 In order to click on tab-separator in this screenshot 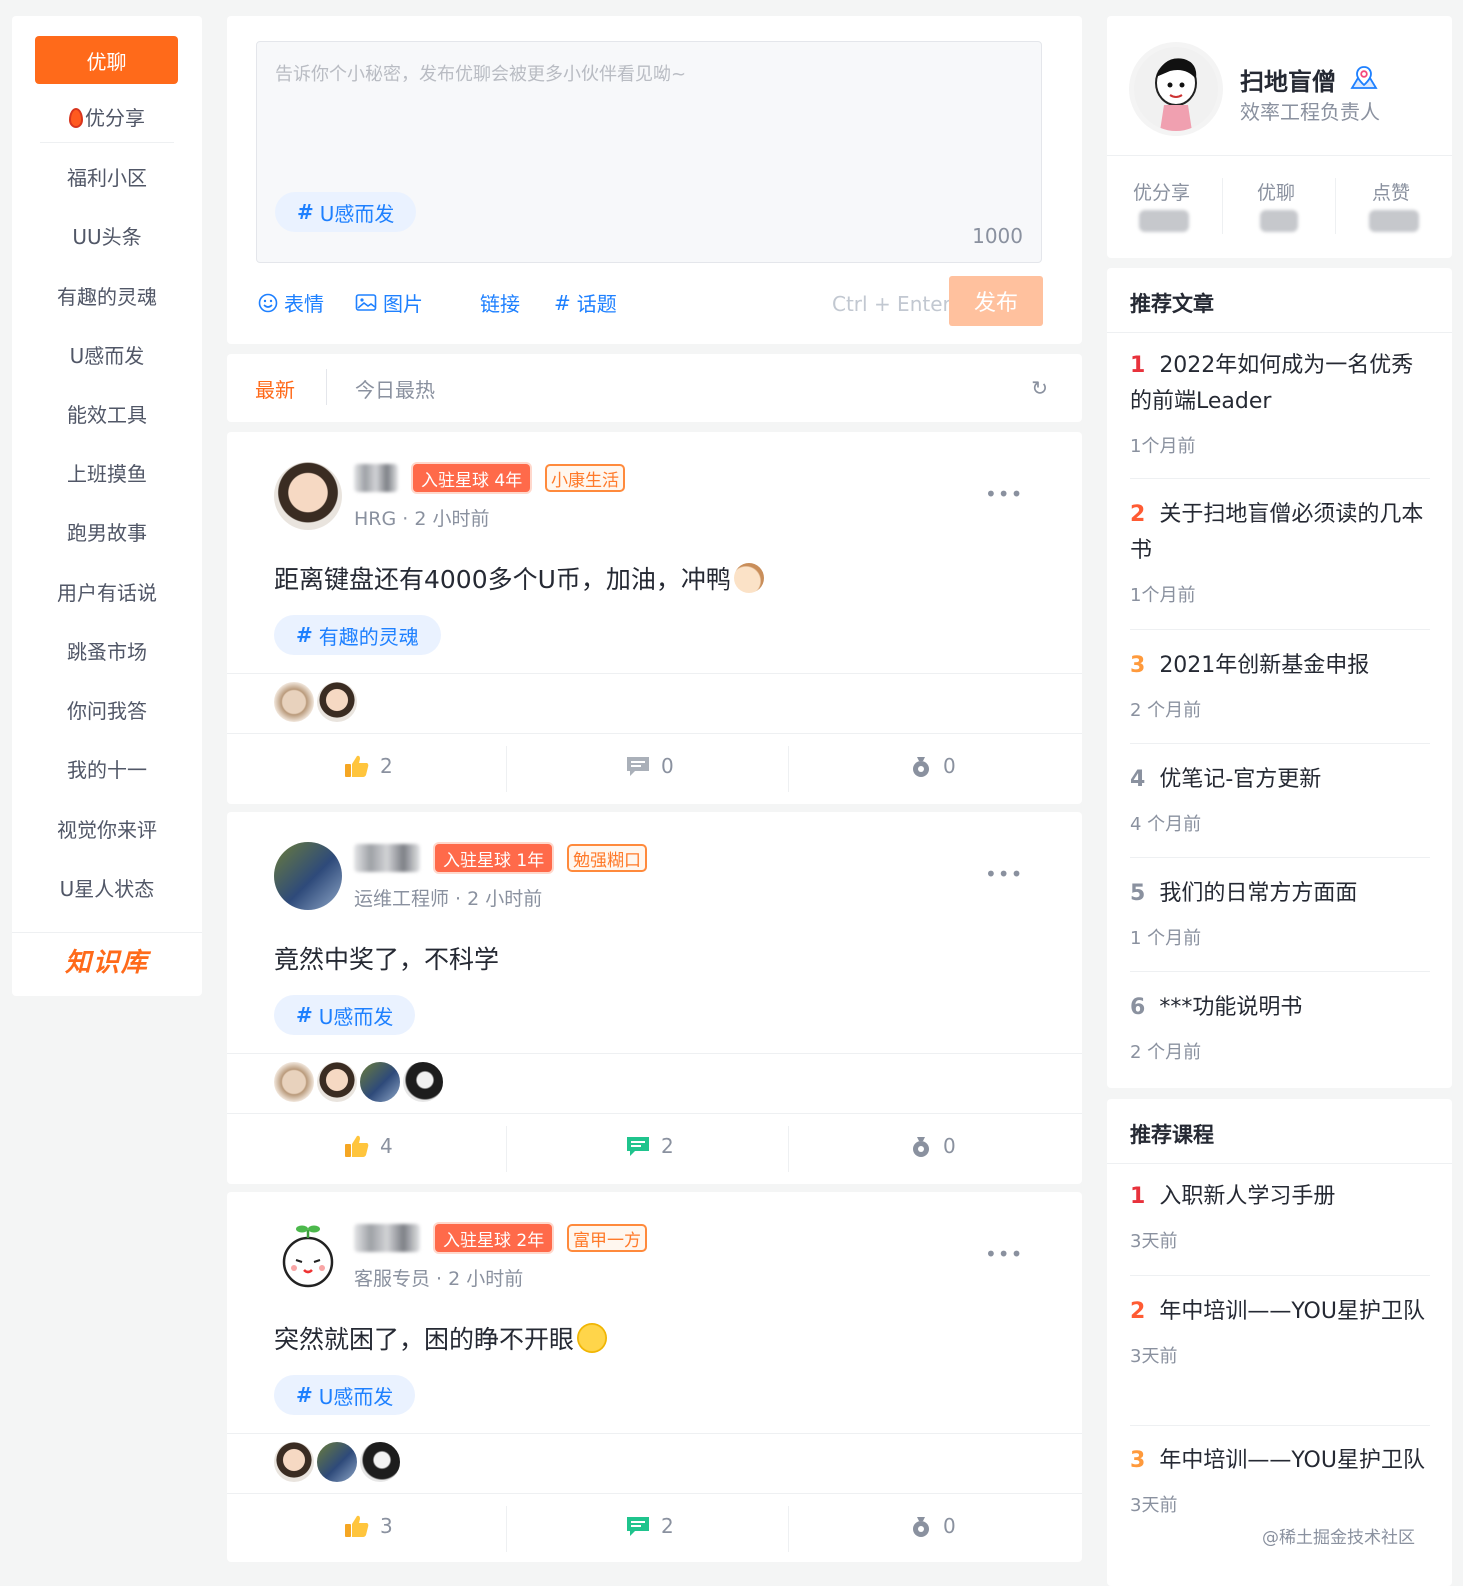, I will do `click(326, 387)`.